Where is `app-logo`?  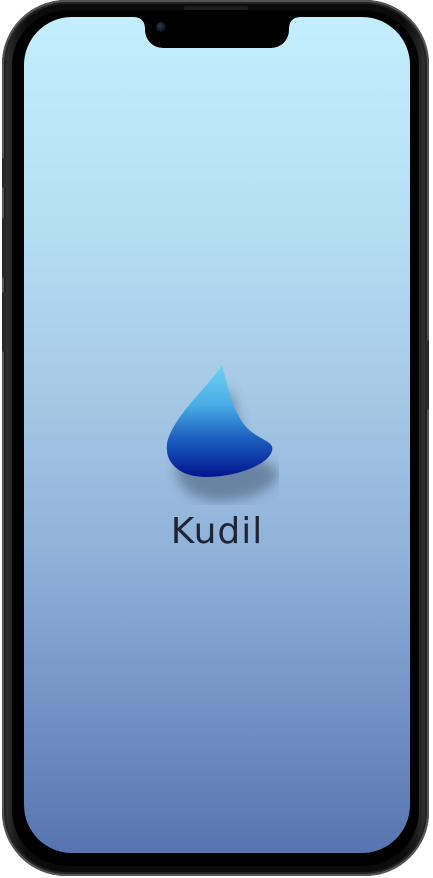
app-logo is located at coordinates (221, 425).